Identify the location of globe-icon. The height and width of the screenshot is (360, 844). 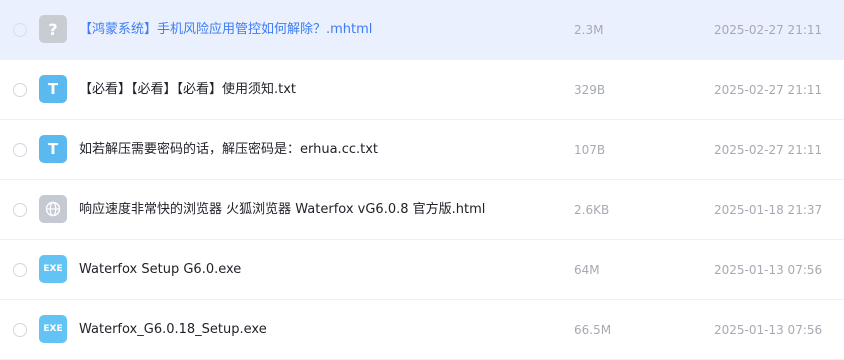
(53, 209).